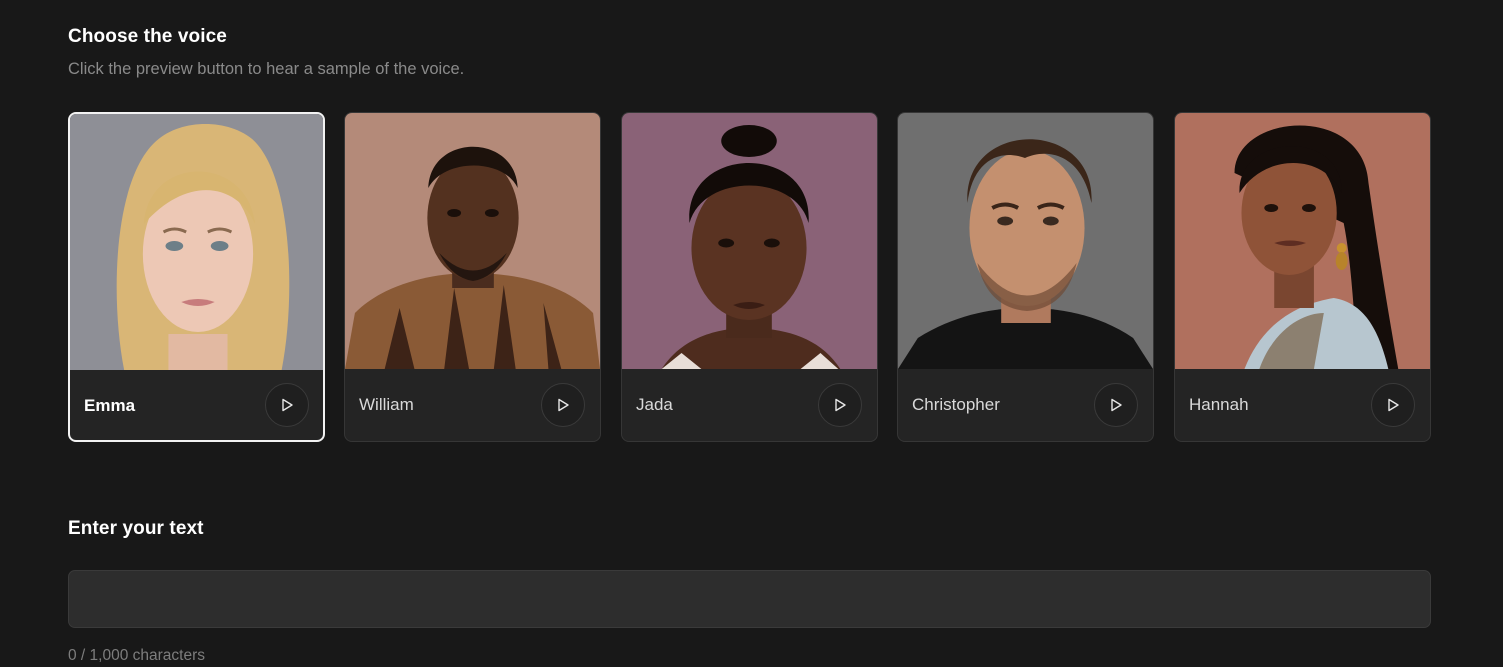 This screenshot has width=1503, height=667. Describe the element at coordinates (1025, 241) in the screenshot. I see `portrait-christopher` at that location.